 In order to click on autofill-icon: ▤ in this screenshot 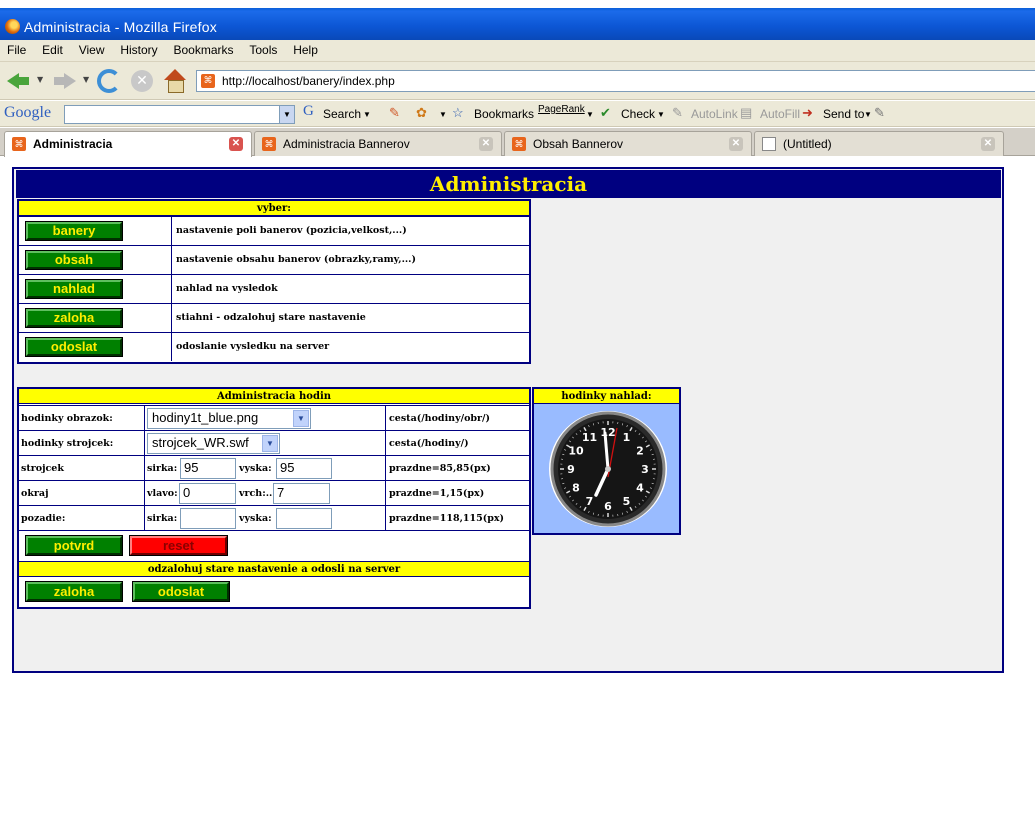, I will do `click(746, 113)`.